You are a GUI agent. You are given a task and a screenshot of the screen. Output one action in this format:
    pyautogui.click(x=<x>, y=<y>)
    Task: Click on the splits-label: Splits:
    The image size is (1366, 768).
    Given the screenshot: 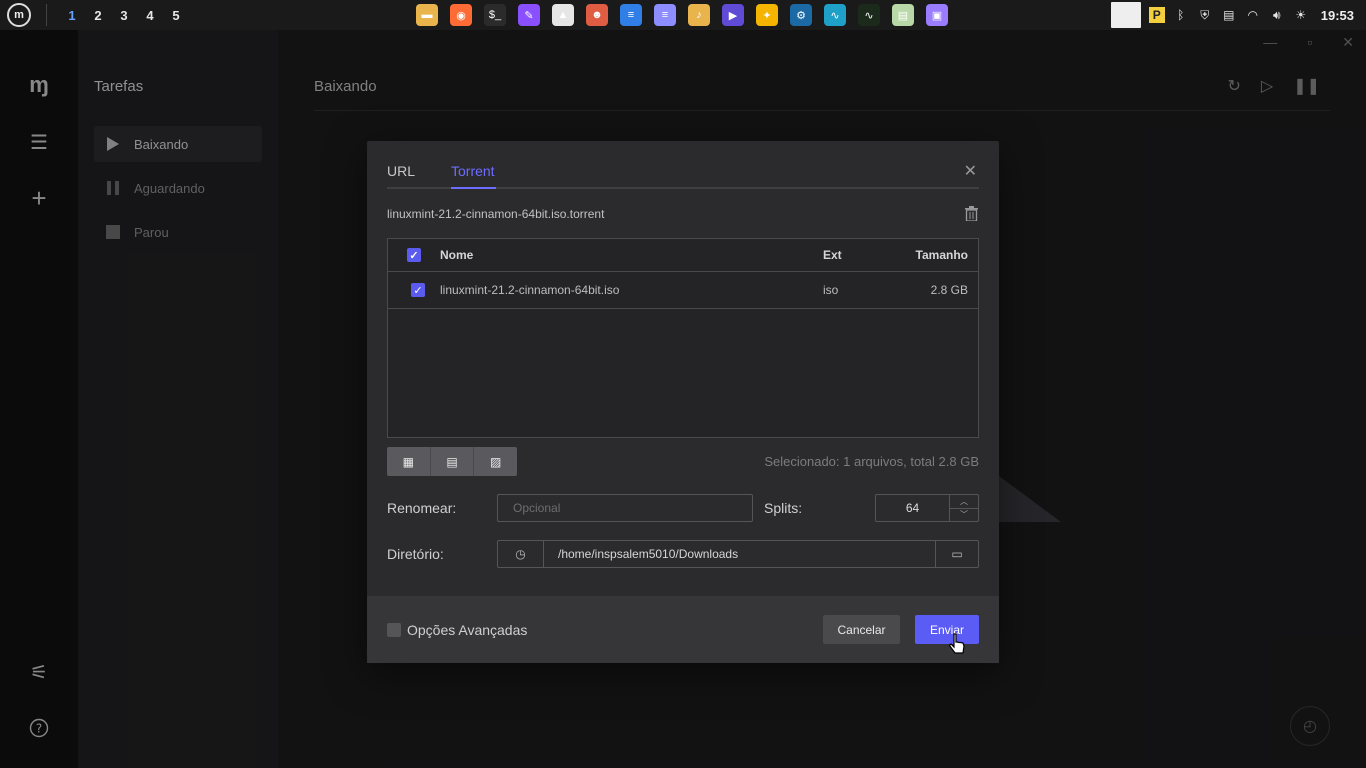 What is the action you would take?
    pyautogui.click(x=783, y=508)
    